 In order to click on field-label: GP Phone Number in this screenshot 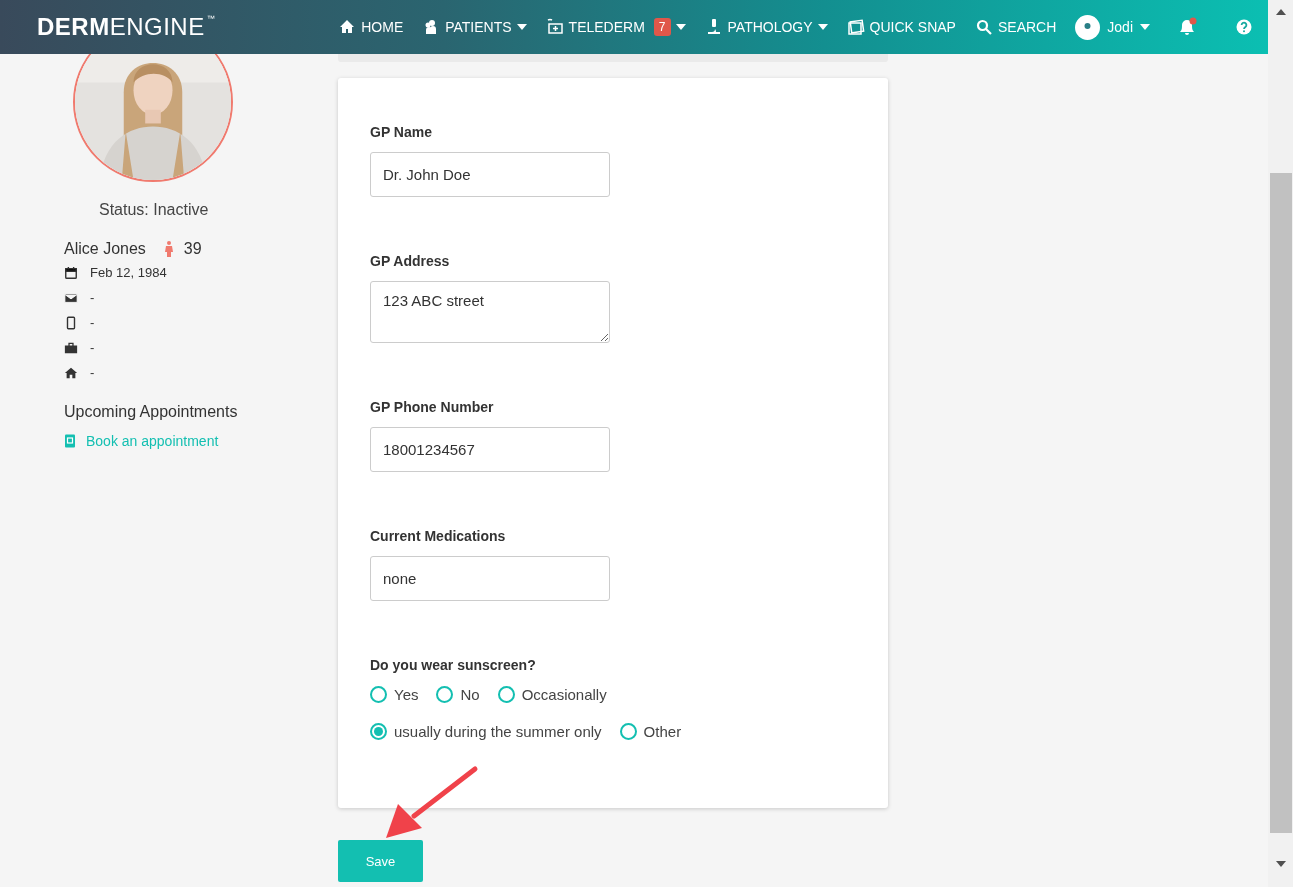, I will do `click(432, 407)`.